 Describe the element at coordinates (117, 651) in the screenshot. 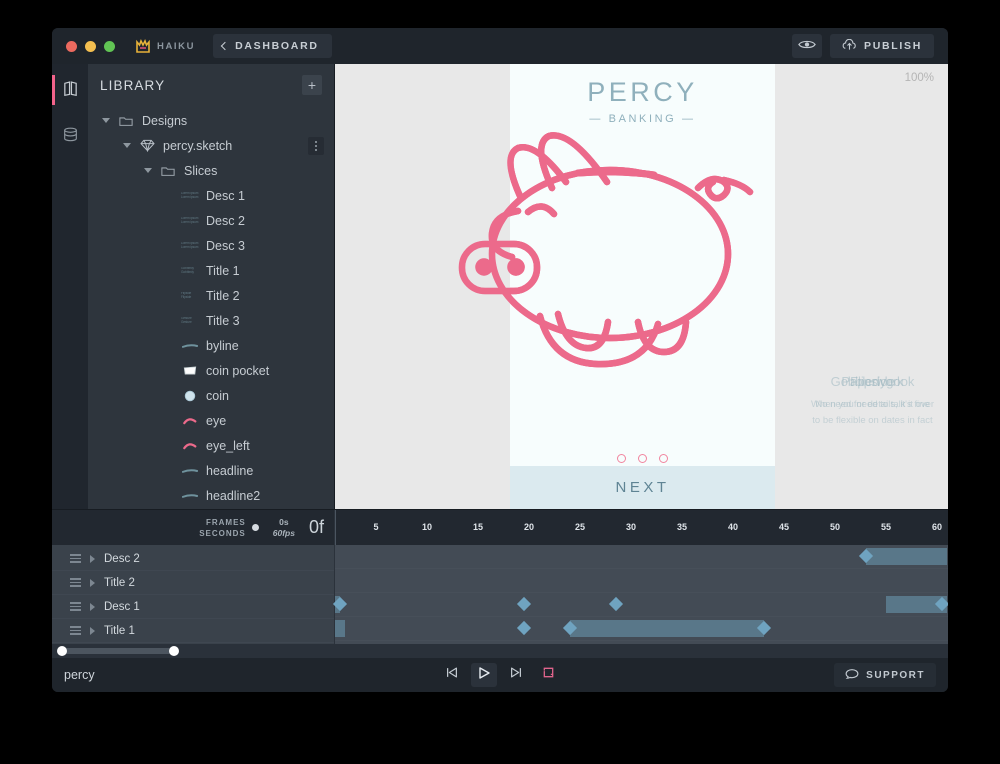

I see `timeline-scrollbar-thumb` at that location.